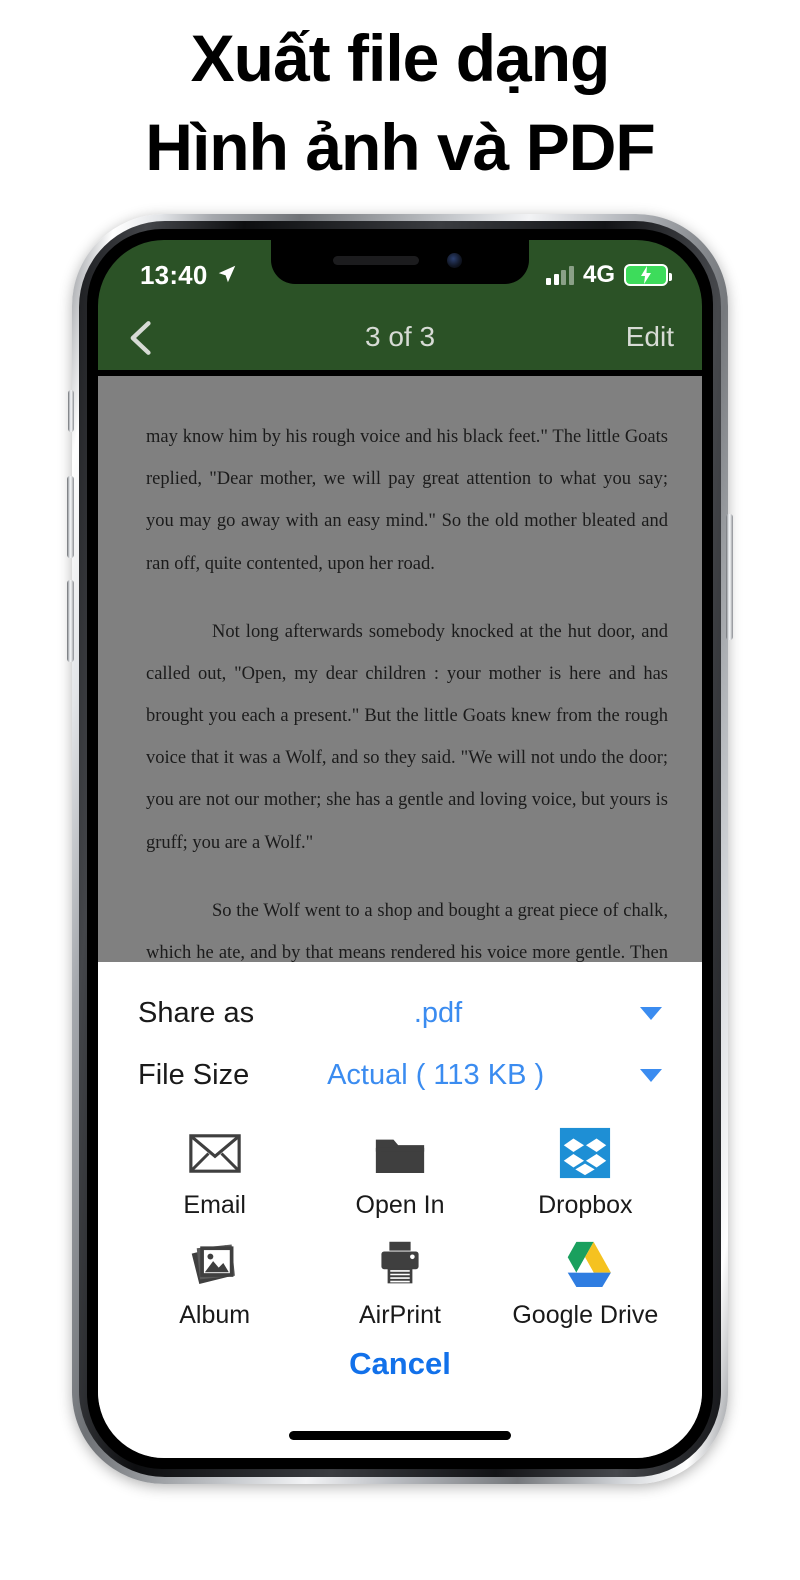 This screenshot has width=800, height=1580. I want to click on nav-bar: 3 of 3 Edit, so click(400, 338).